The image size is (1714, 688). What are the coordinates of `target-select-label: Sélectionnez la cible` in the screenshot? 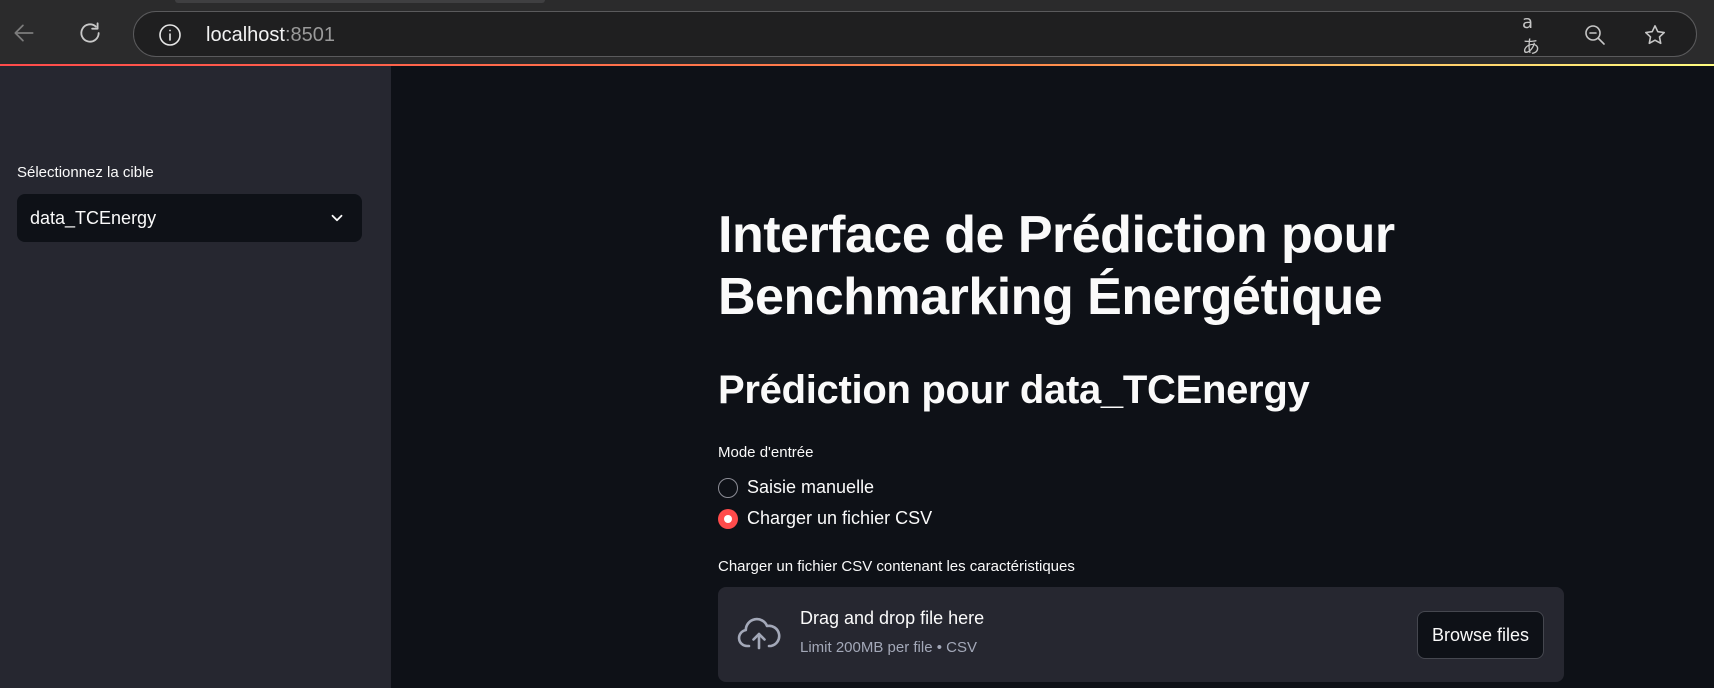 It's located at (85, 172).